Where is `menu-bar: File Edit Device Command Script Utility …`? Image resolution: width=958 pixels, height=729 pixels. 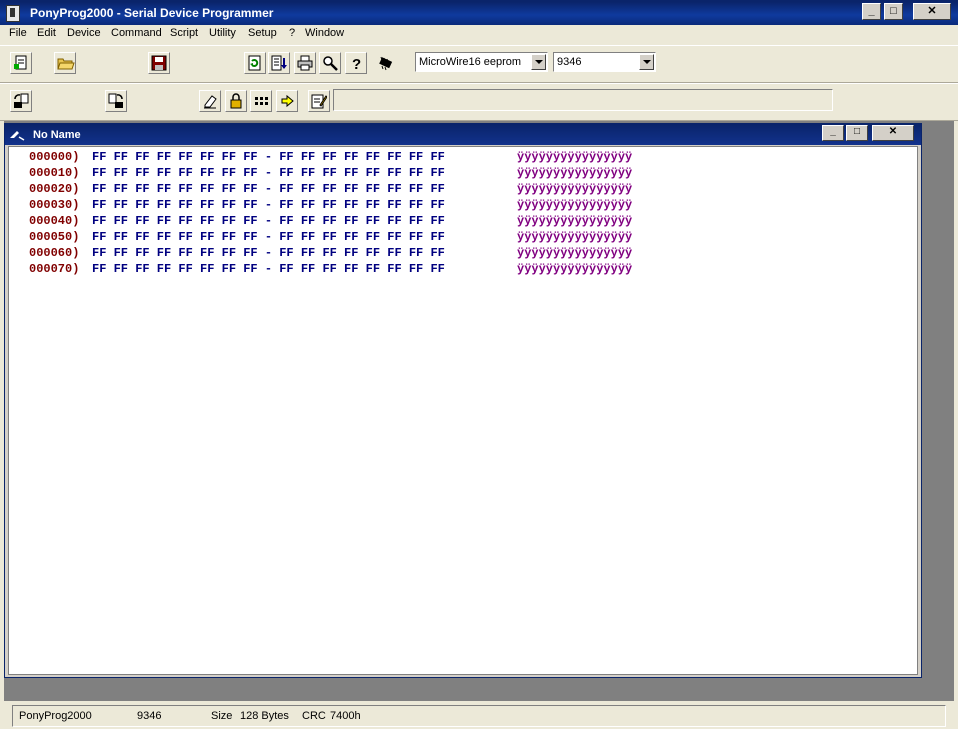 menu-bar: File Edit Device Command Script Utility … is located at coordinates (479, 34).